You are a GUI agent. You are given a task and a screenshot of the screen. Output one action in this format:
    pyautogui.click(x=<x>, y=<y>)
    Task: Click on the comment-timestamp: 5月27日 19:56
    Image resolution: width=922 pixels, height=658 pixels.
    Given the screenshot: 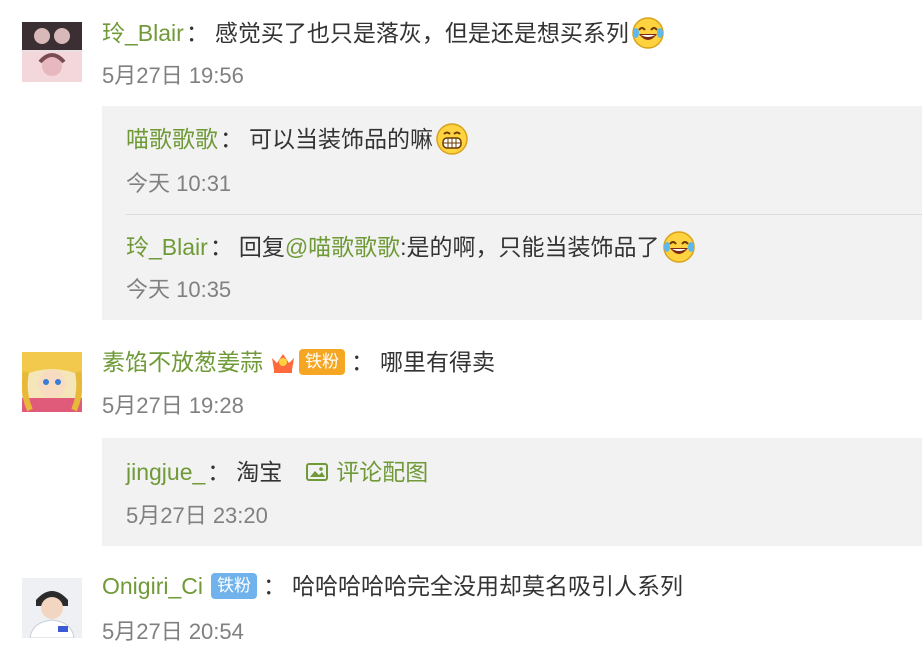 What is the action you would take?
    pyautogui.click(x=173, y=75)
    